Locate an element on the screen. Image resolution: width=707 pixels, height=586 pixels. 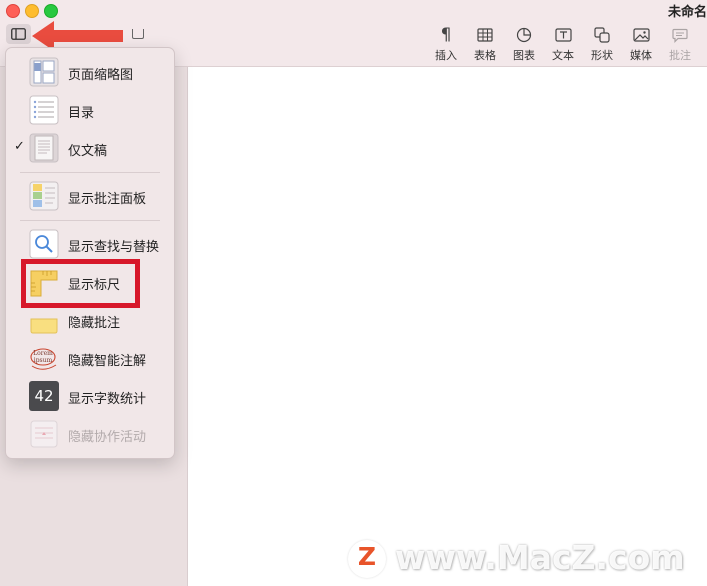
word-count-icon: 42 is located at coordinates (44, 396).